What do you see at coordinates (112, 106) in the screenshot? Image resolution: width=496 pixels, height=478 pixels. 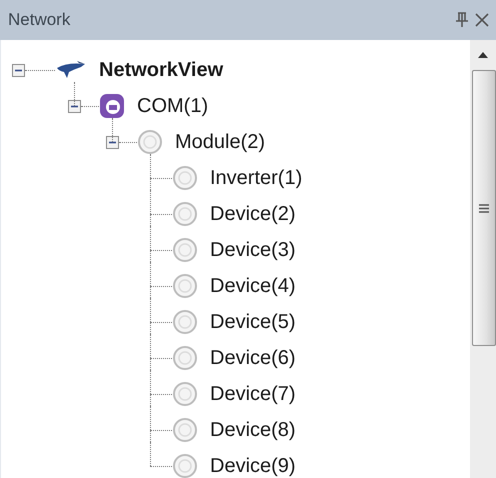 I see `port-icon` at bounding box center [112, 106].